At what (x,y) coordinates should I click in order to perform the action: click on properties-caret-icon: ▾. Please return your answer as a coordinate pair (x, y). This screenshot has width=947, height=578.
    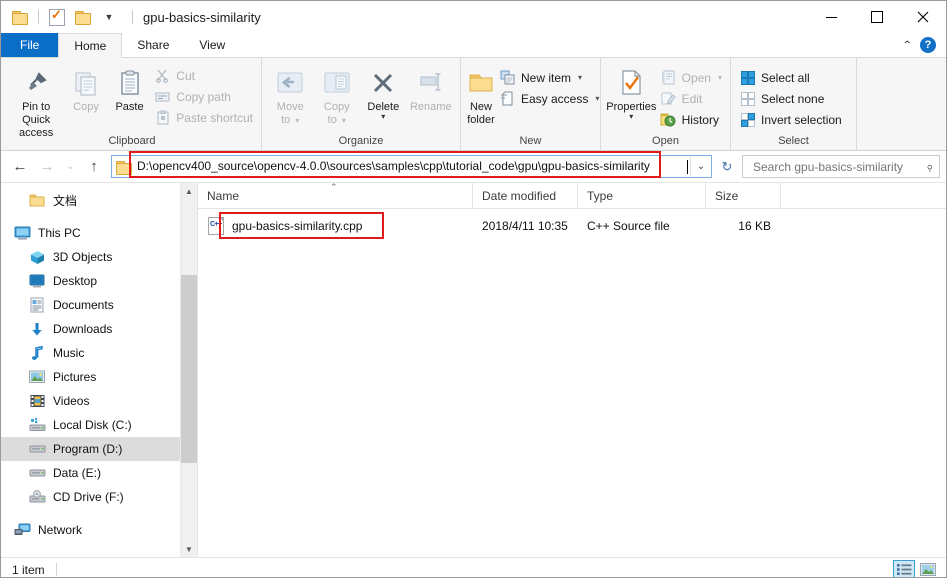
    Looking at the image, I should click on (631, 117).